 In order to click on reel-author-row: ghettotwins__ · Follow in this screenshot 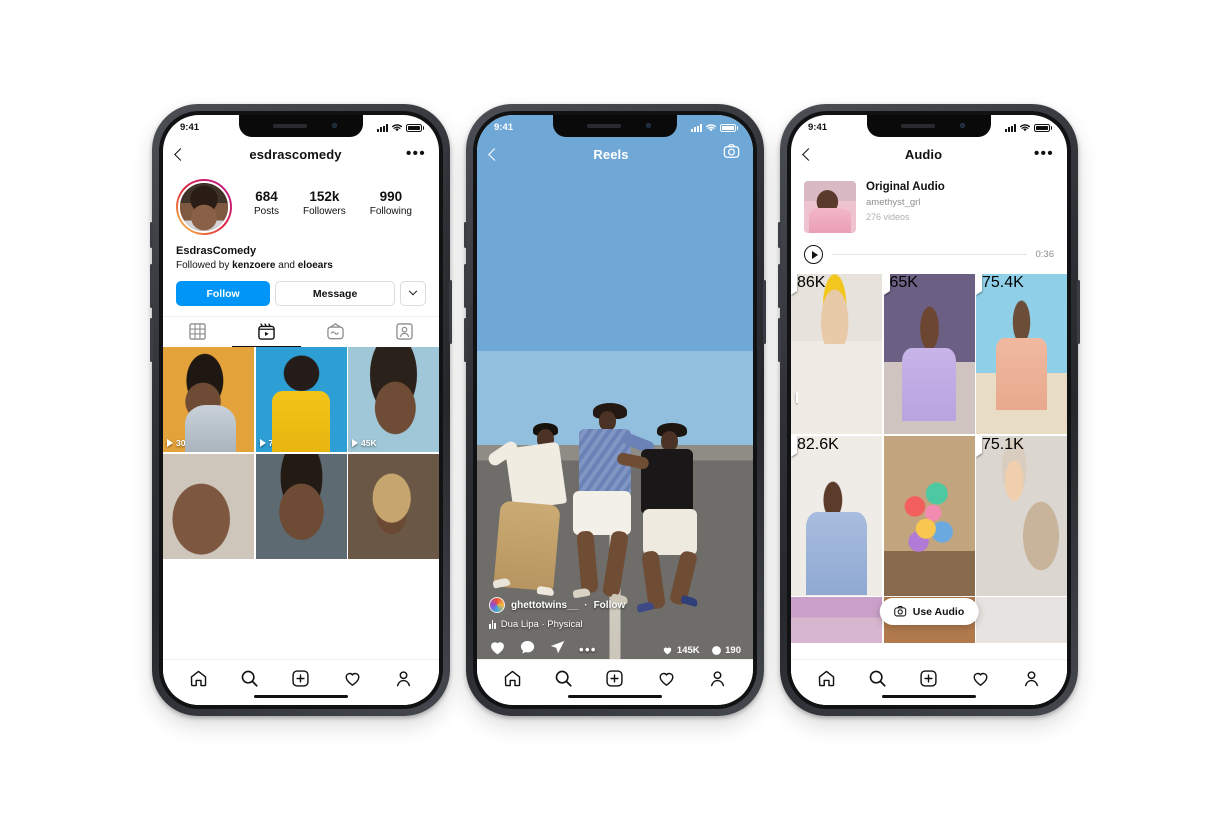, I will do `click(615, 605)`.